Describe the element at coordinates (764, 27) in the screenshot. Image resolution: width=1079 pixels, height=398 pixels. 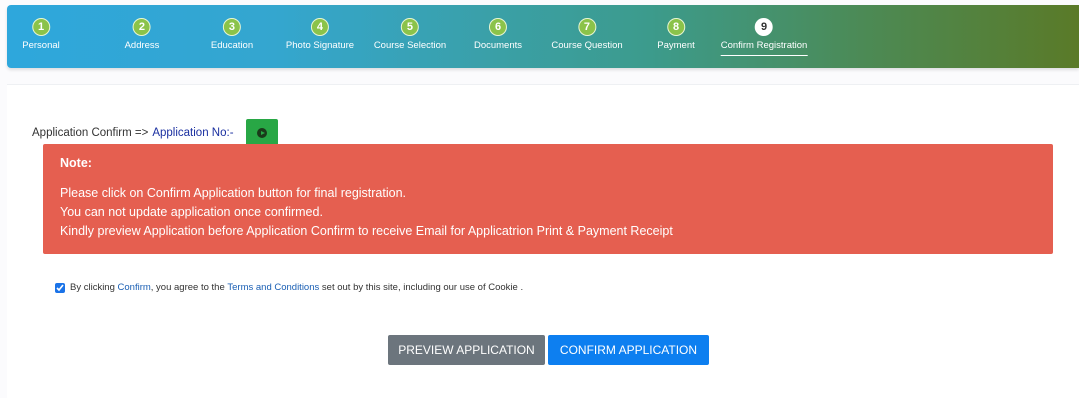
I see `step-number: 9` at that location.